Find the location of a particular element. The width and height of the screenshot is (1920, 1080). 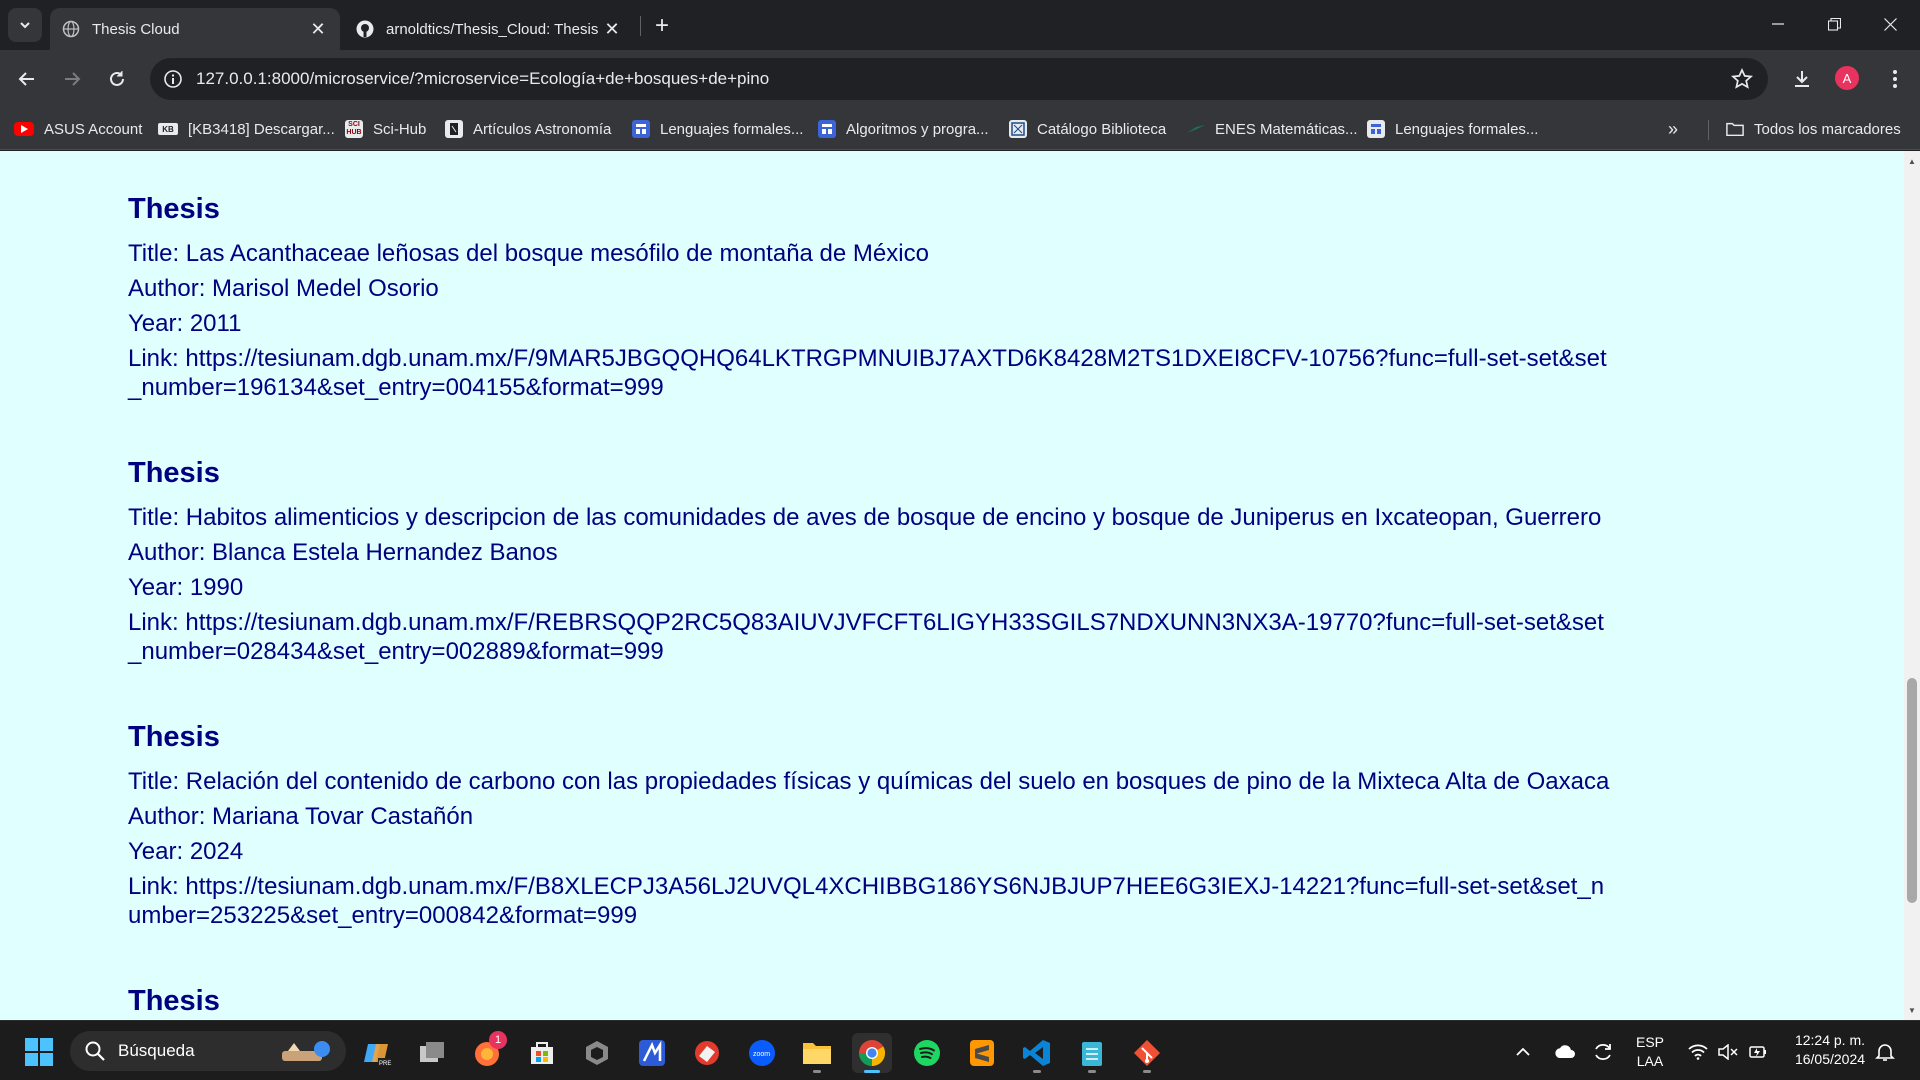

tab-search-button is located at coordinates (25, 25).